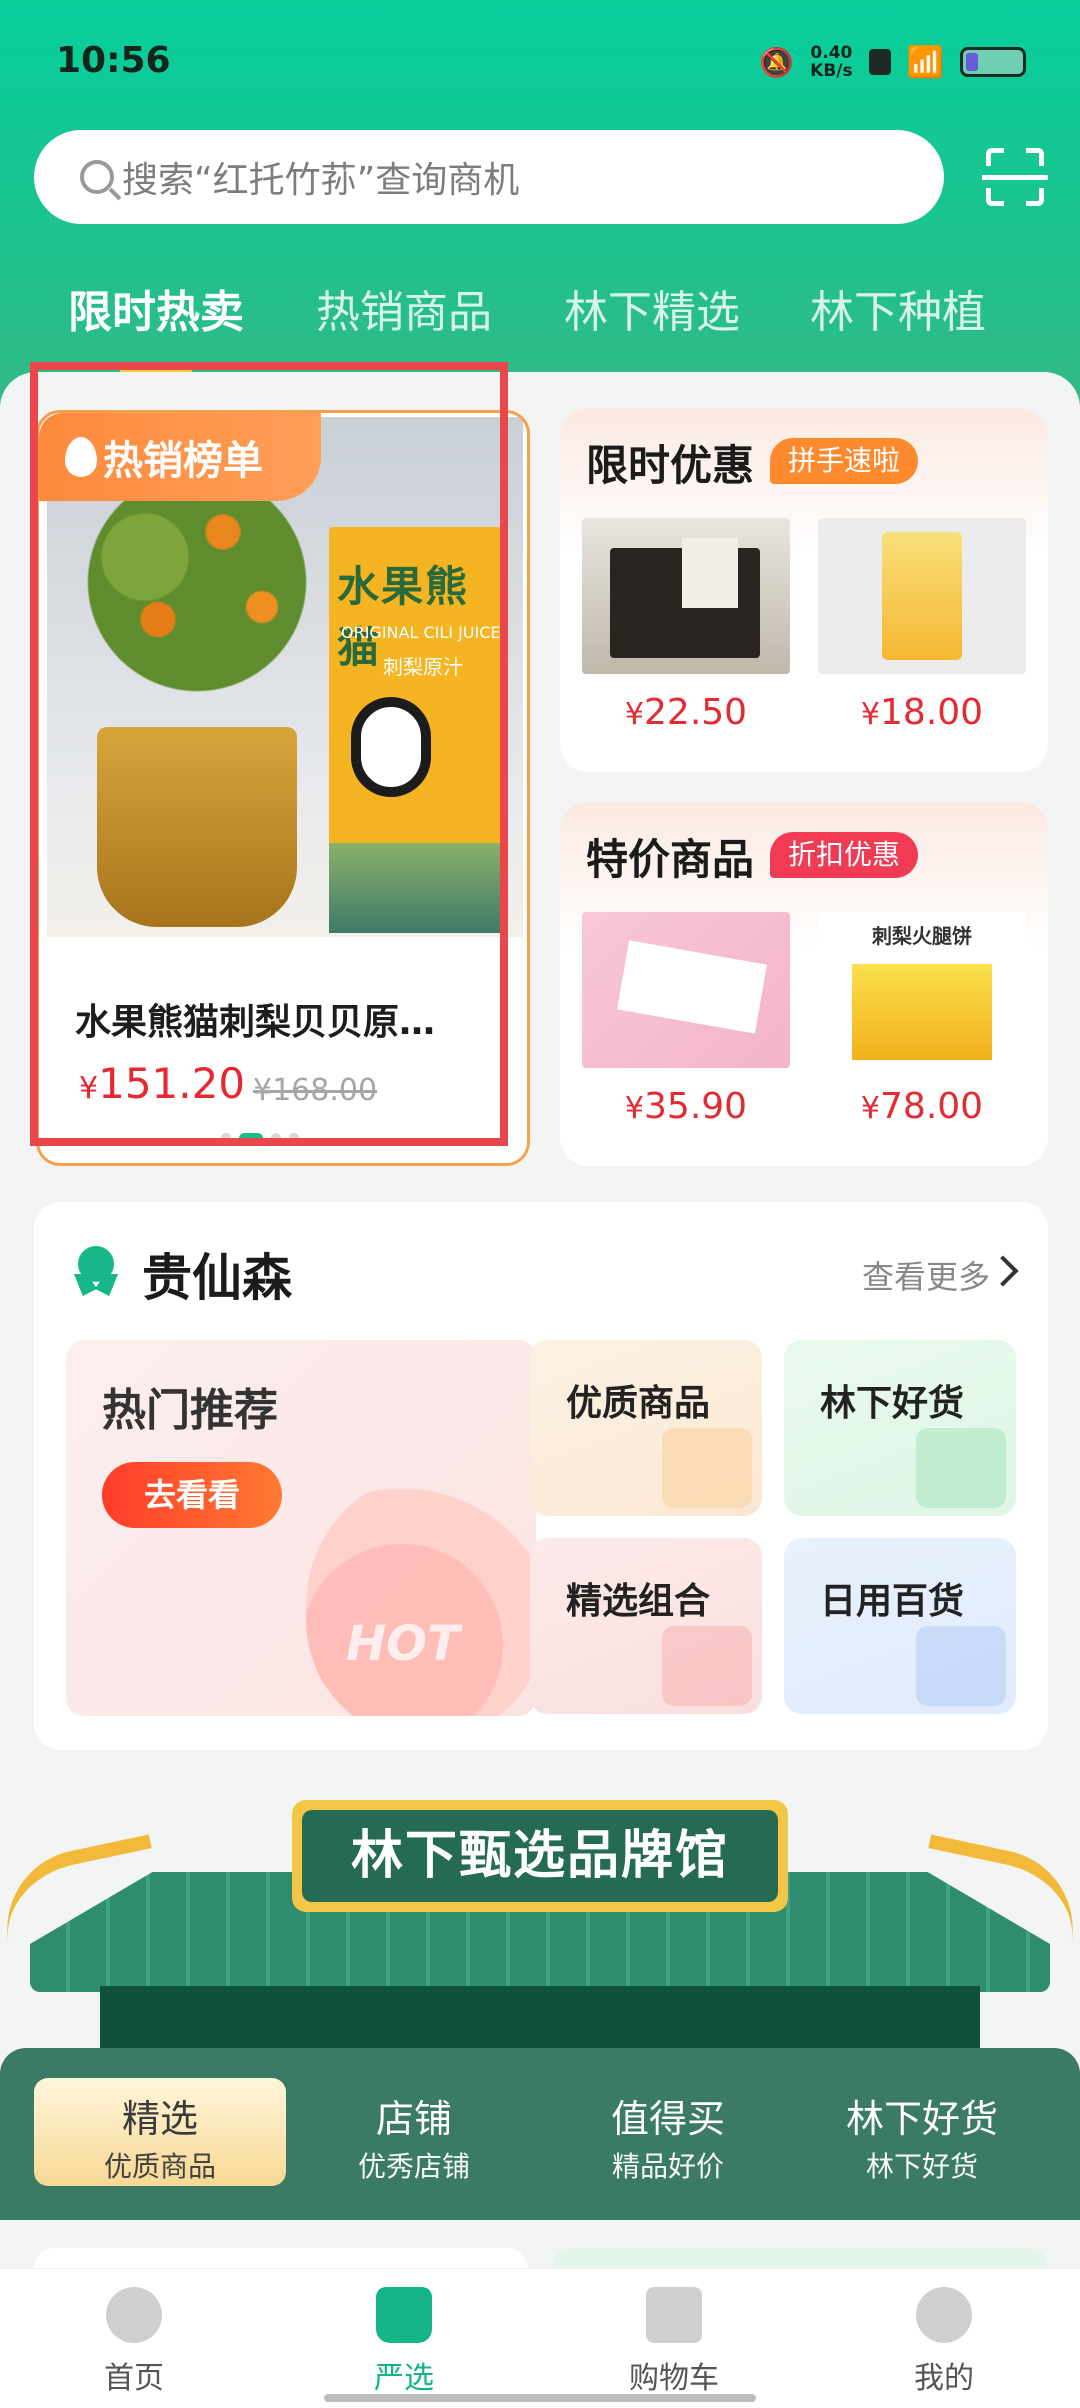 The width and height of the screenshot is (1080, 2408). I want to click on view-more-link: 查看更多, so click(926, 1275).